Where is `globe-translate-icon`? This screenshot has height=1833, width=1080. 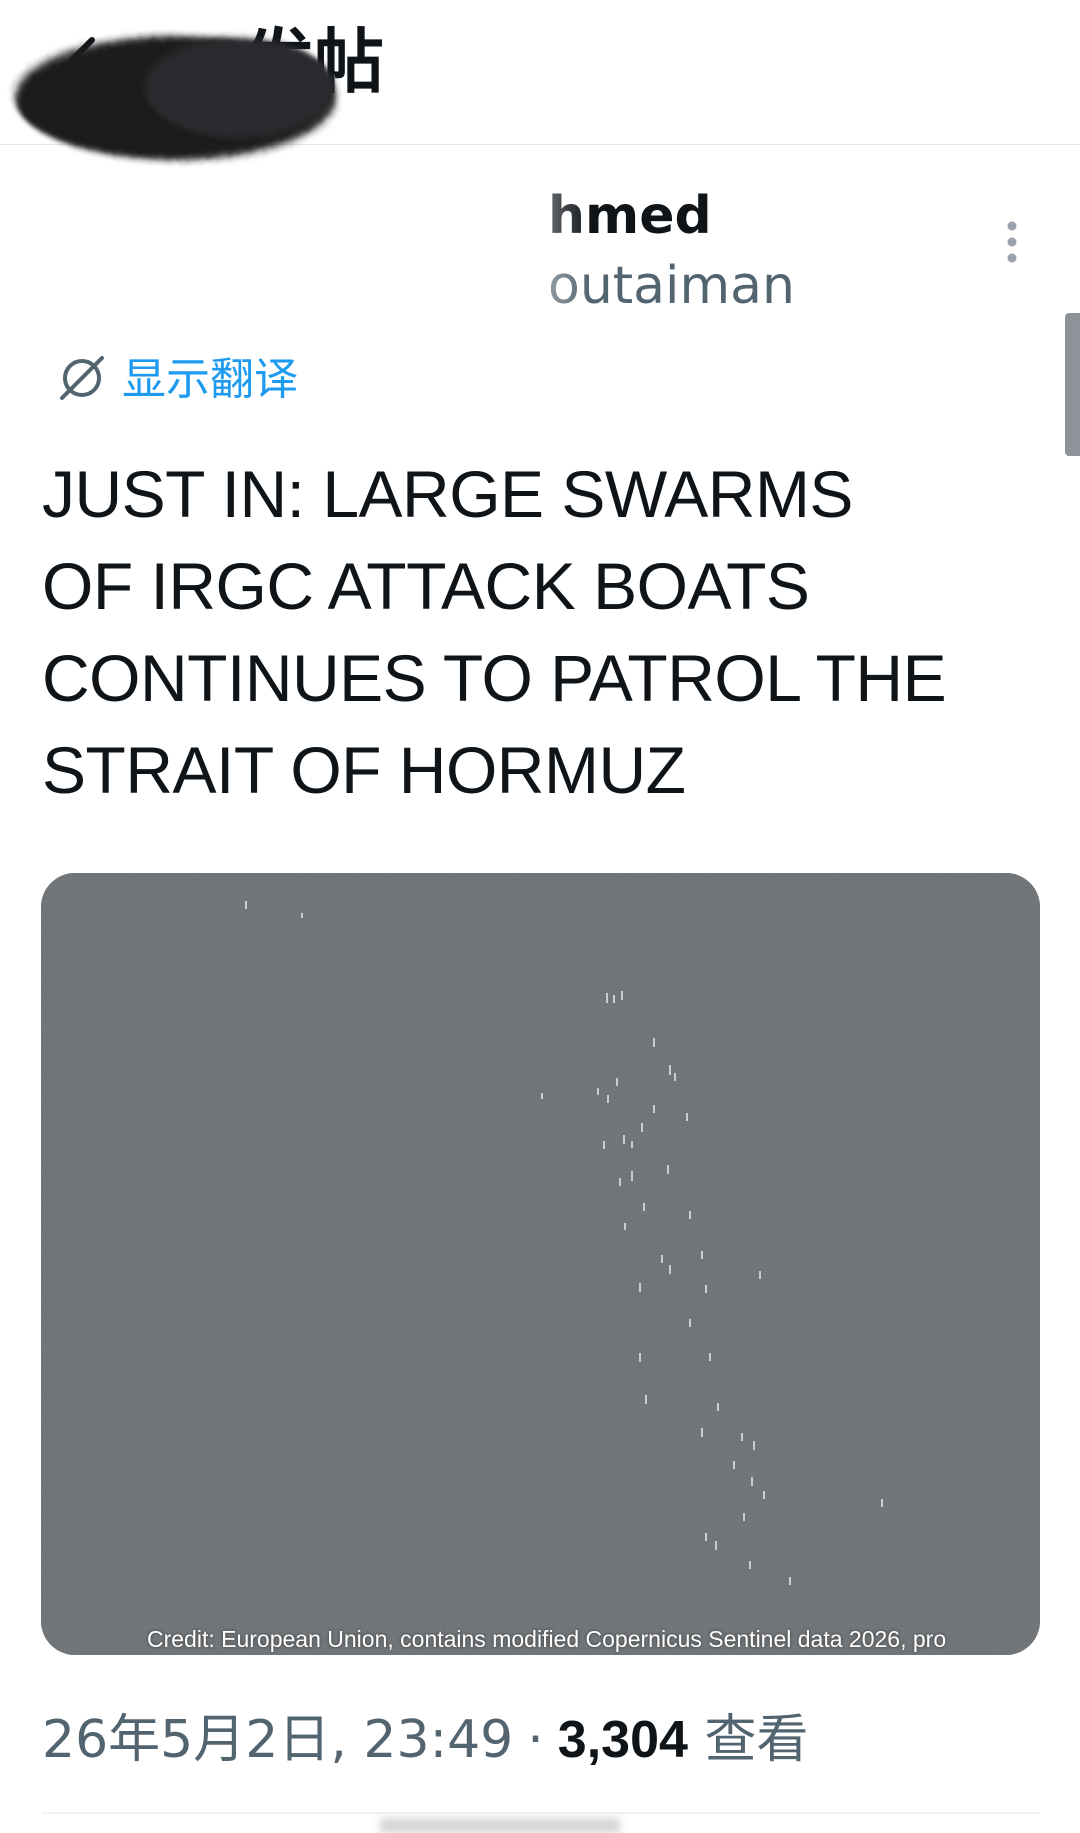
globe-translate-icon is located at coordinates (82, 380).